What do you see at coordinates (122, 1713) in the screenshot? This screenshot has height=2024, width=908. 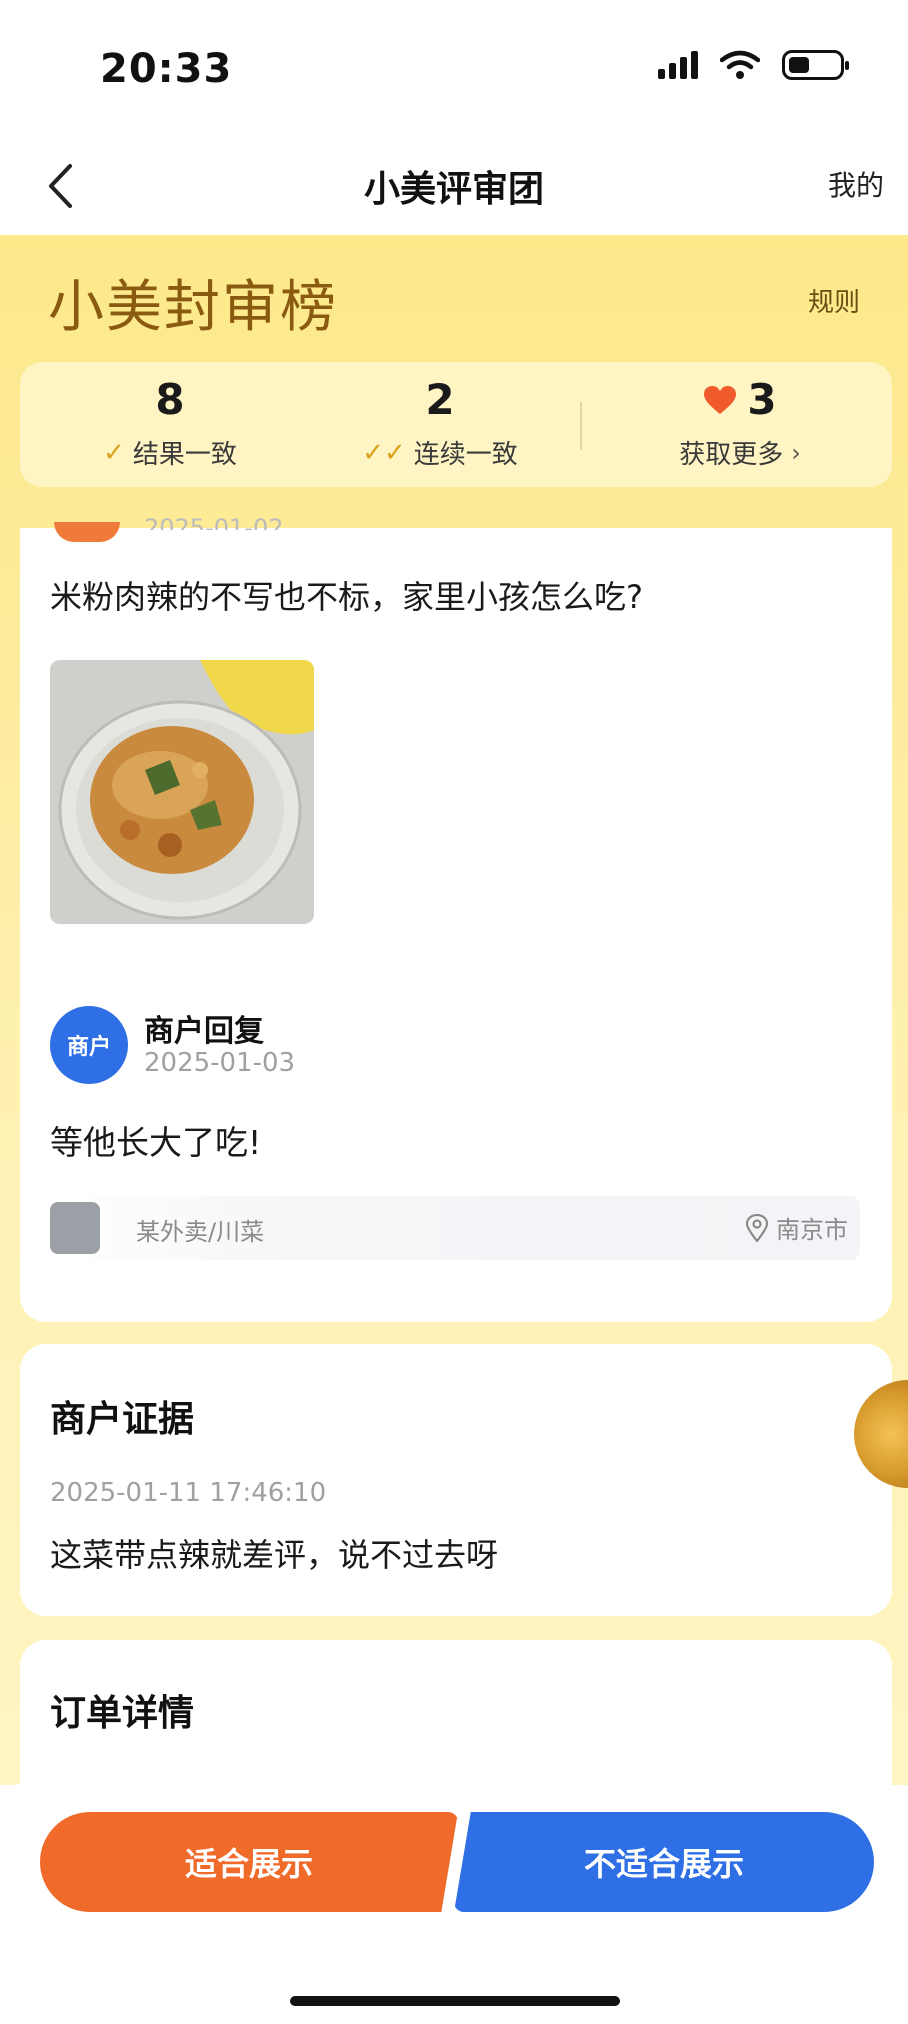 I see `order-title: 订单详情` at bounding box center [122, 1713].